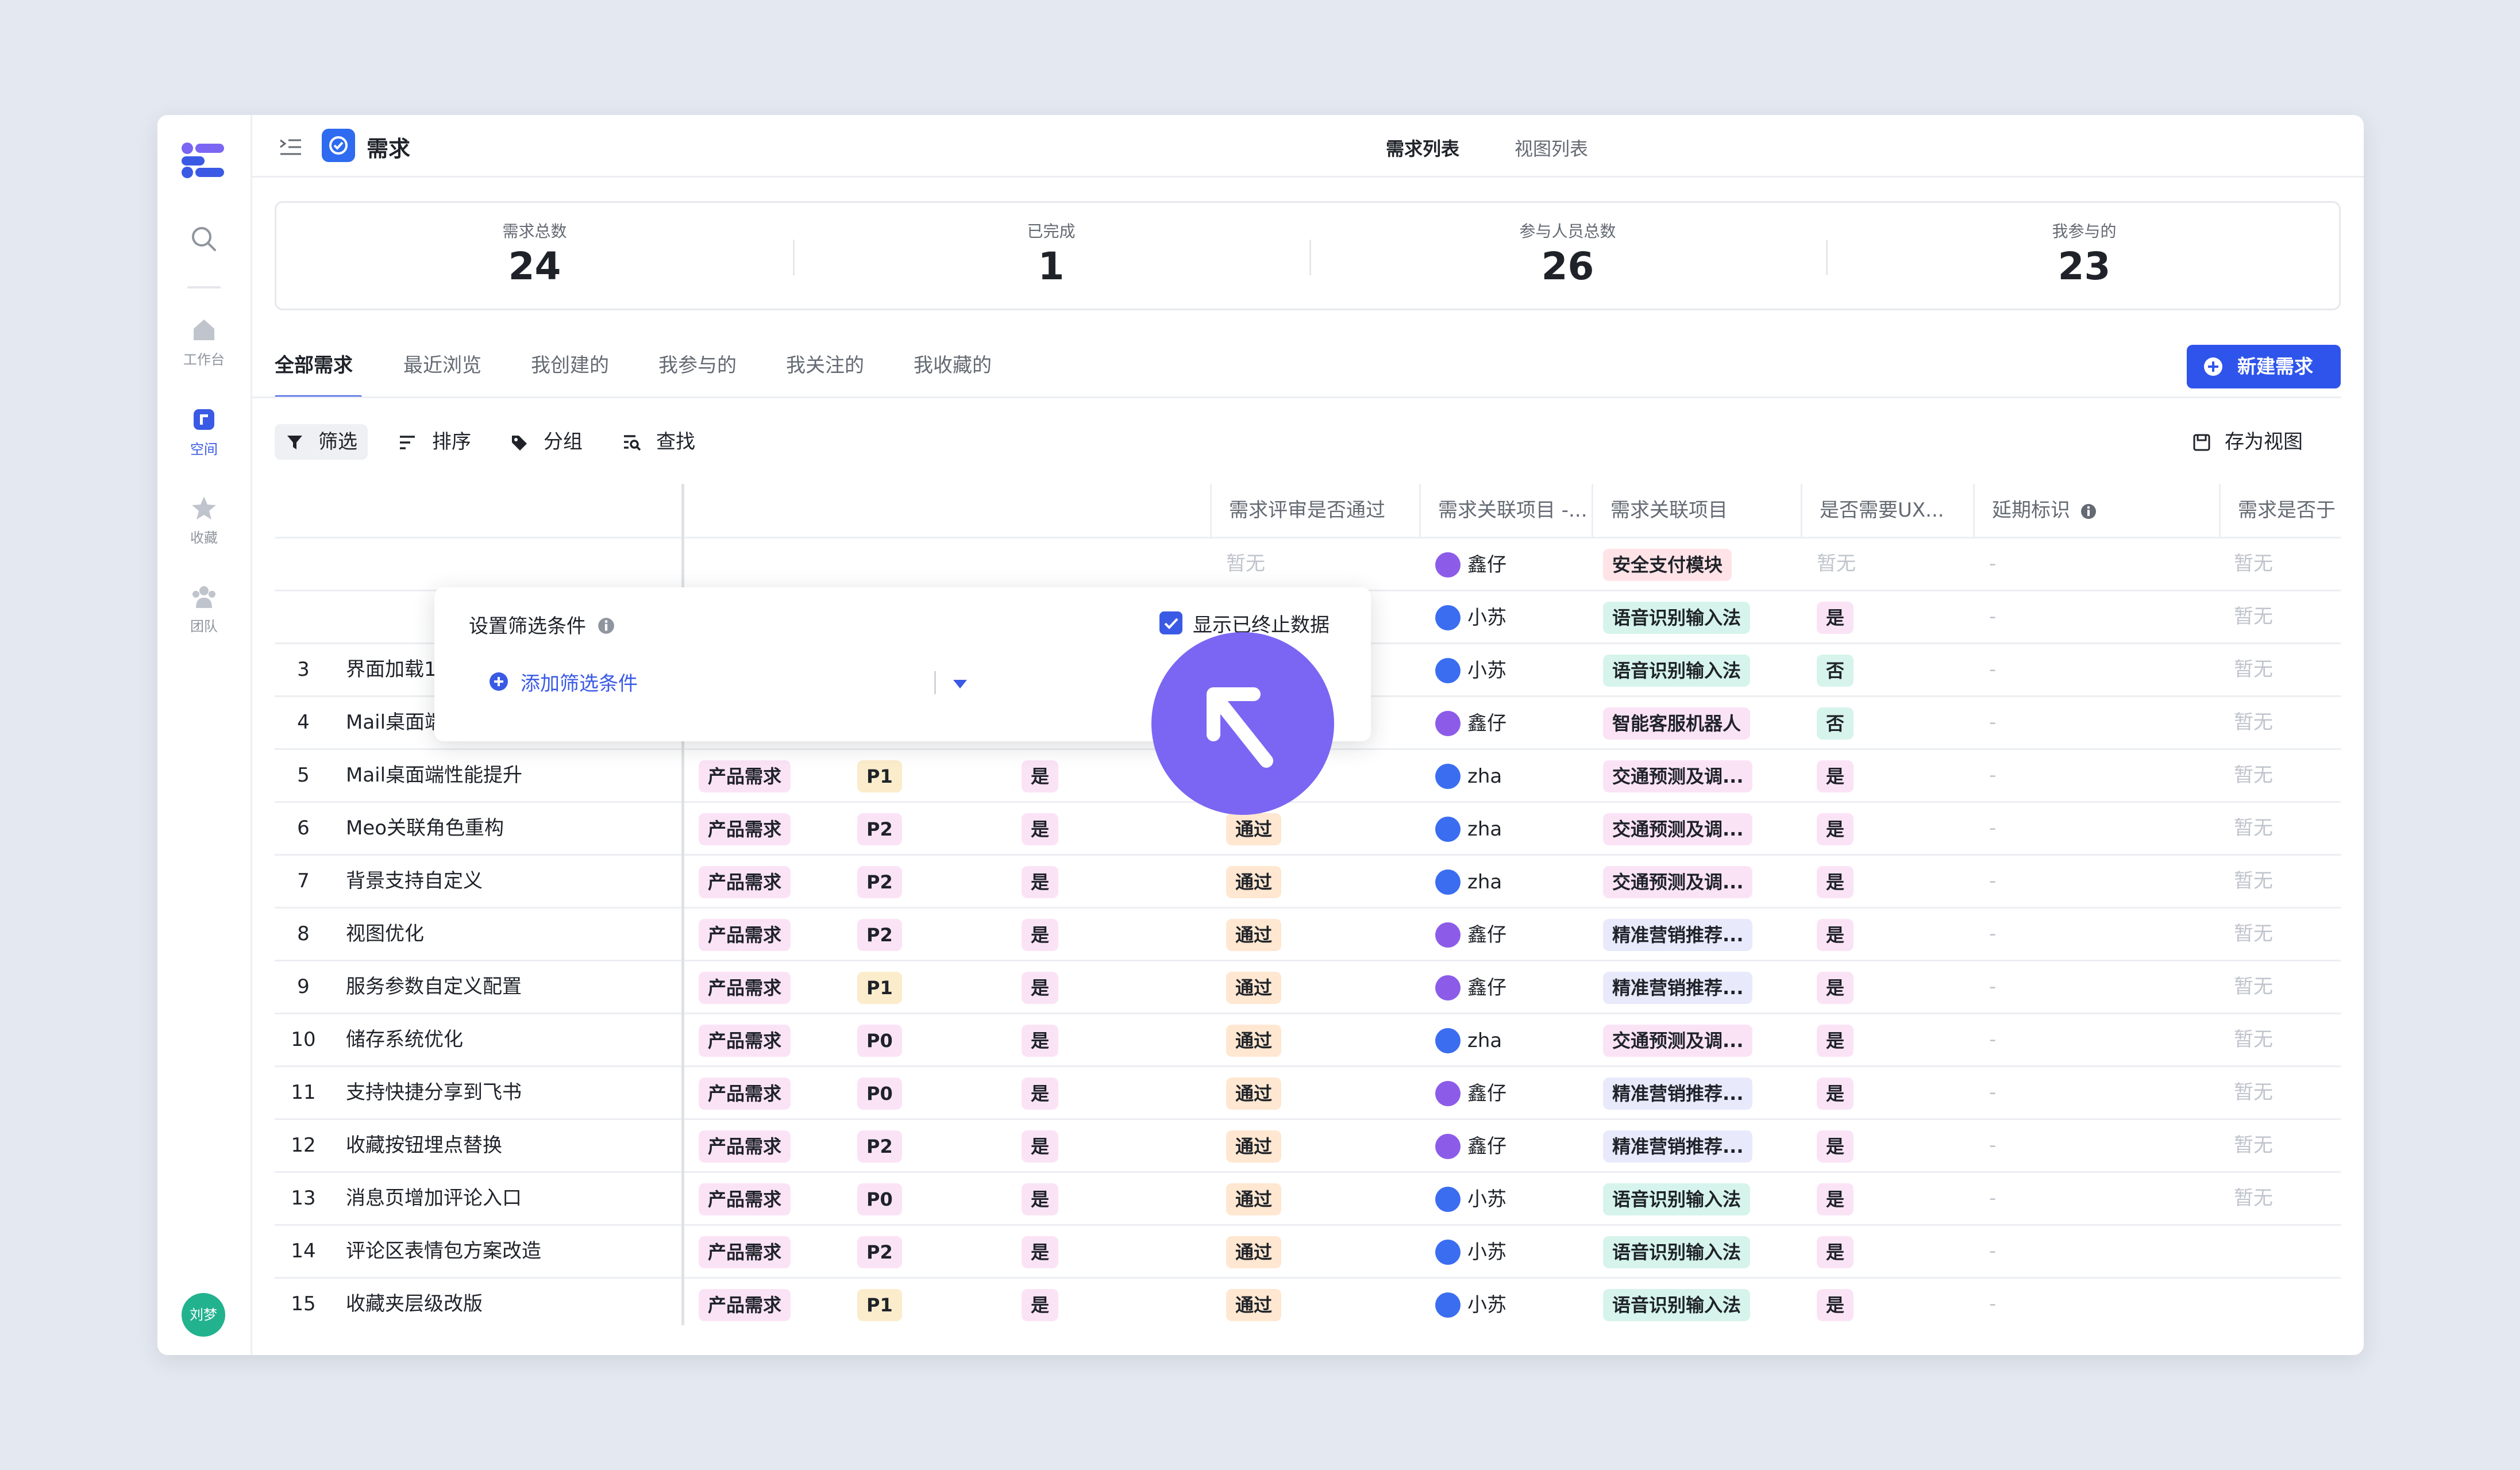  Describe the element at coordinates (1308, 1039) in the screenshot. I see `table-row: 10 储存系统优化 产品需求 P0 是 通过 zha 交通预测及调... 是 - 暂无` at that location.